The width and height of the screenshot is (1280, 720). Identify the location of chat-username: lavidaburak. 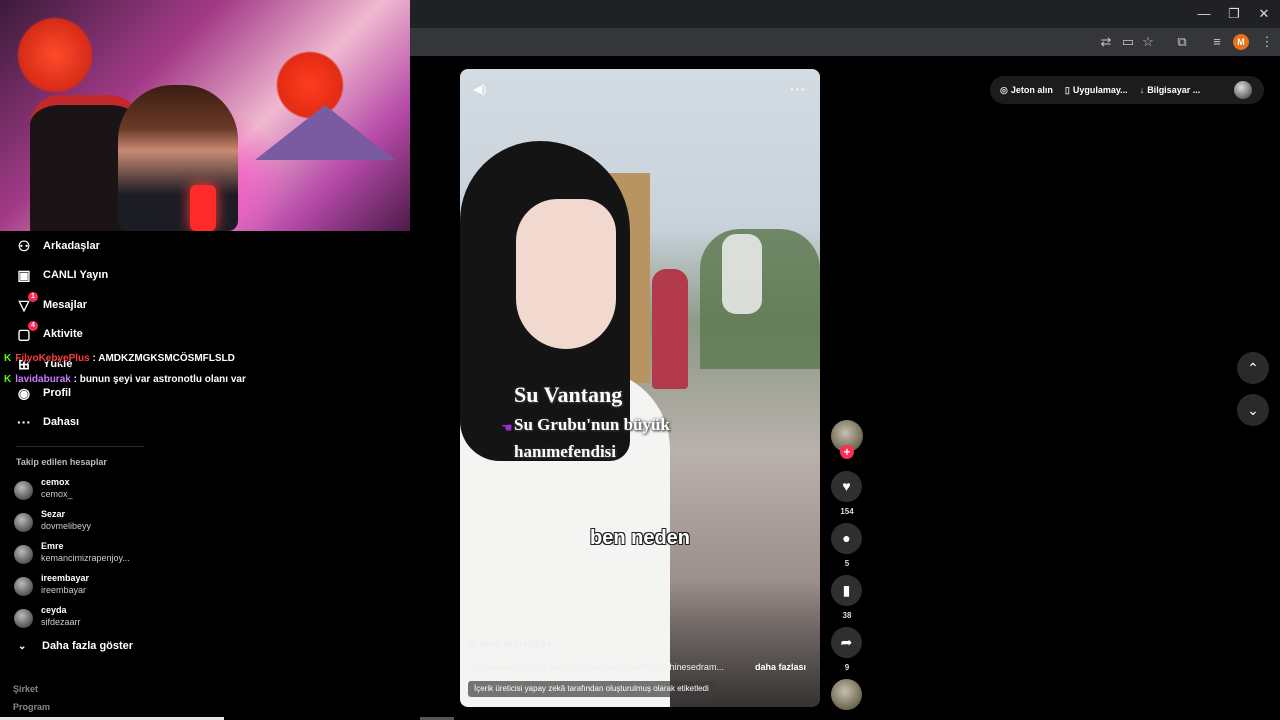
(43, 379).